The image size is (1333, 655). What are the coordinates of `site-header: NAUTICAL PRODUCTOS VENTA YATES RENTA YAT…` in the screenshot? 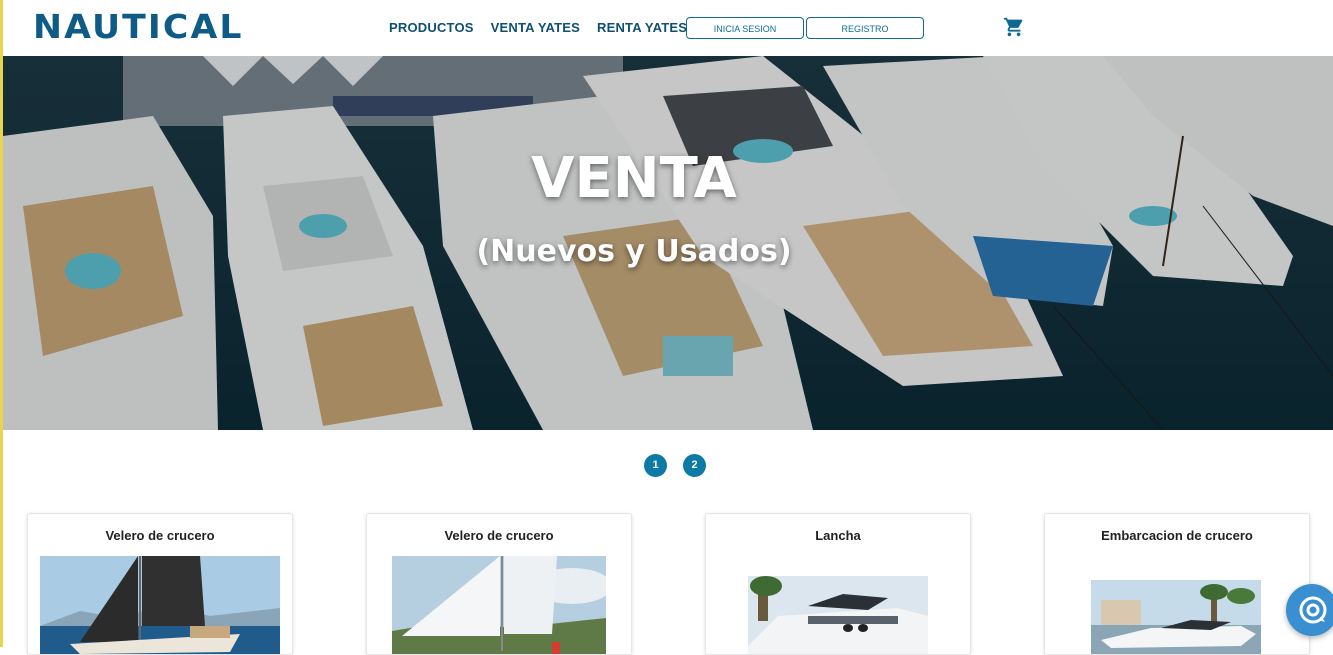 It's located at (668, 28).